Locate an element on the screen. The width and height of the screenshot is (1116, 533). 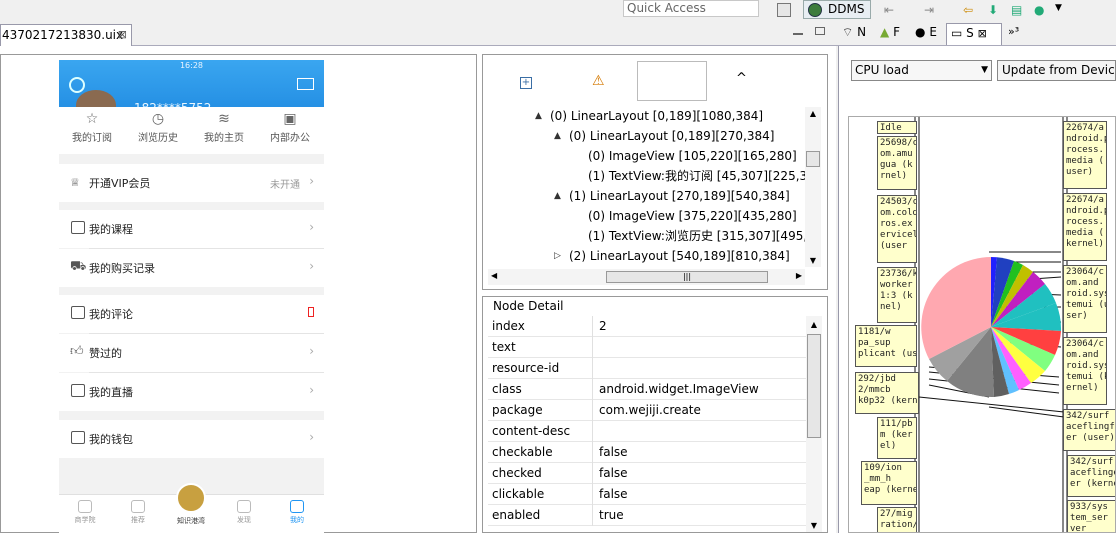
list-item-liked: 👍︎ 赞过的 › is located at coordinates (191, 353).